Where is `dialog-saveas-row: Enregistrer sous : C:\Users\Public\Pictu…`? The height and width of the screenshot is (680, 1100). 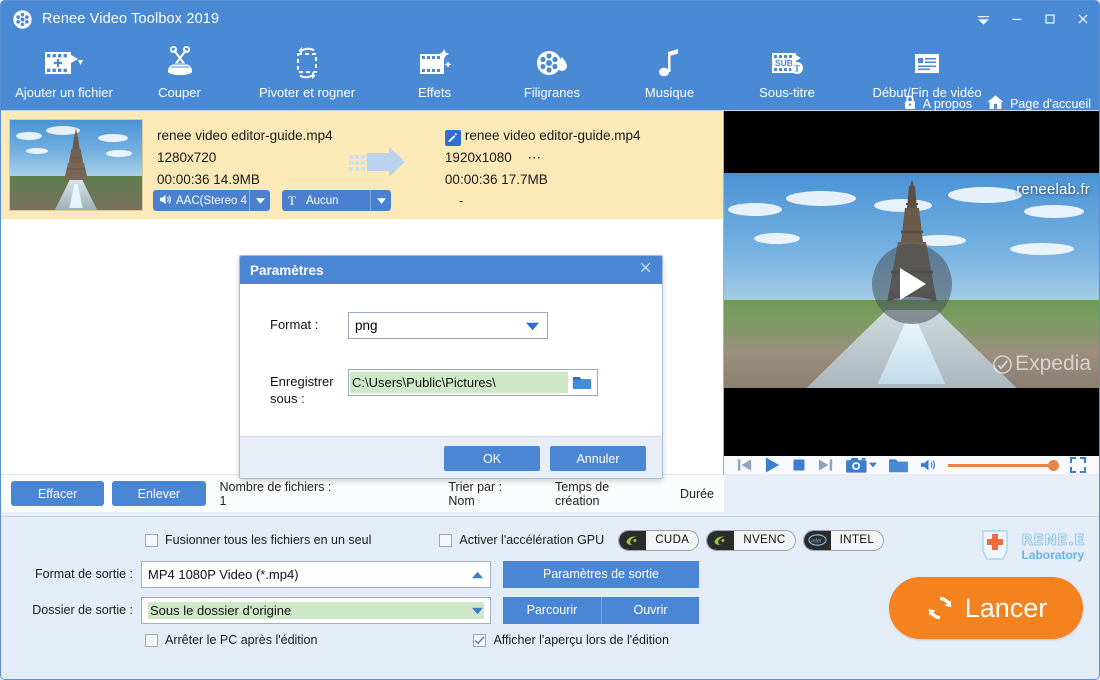
dialog-saveas-row: Enregistrer sous : C:\Users\Public\Pictu… is located at coordinates (451, 388).